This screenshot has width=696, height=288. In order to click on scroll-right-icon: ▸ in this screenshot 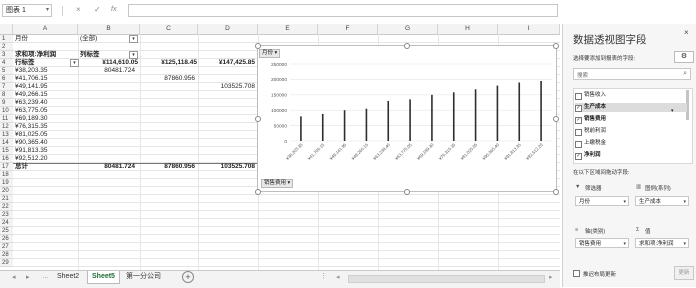, I will do `click(28, 277)`.